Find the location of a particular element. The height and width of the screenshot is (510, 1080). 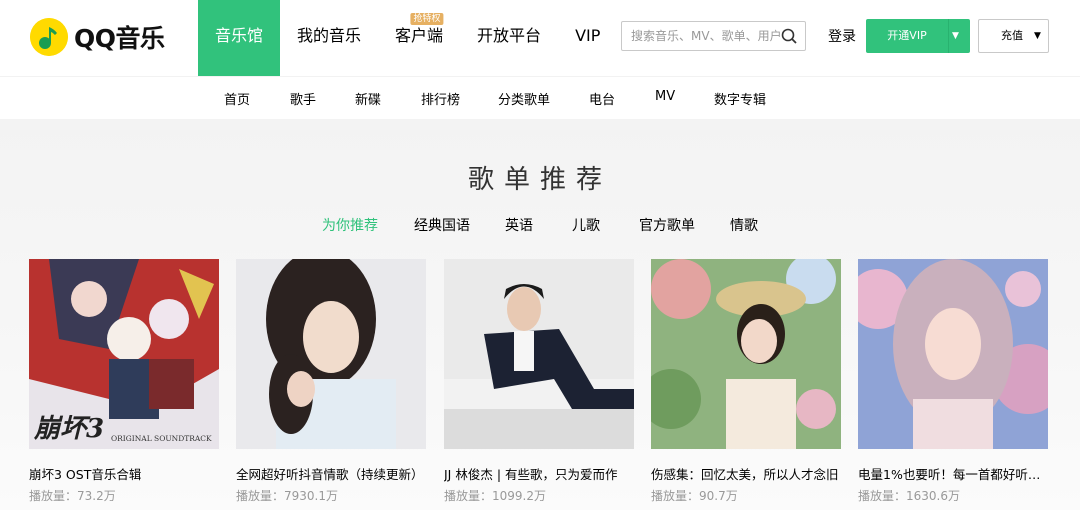

sub-nav-digital-albums: 数字专辑 is located at coordinates (740, 98).